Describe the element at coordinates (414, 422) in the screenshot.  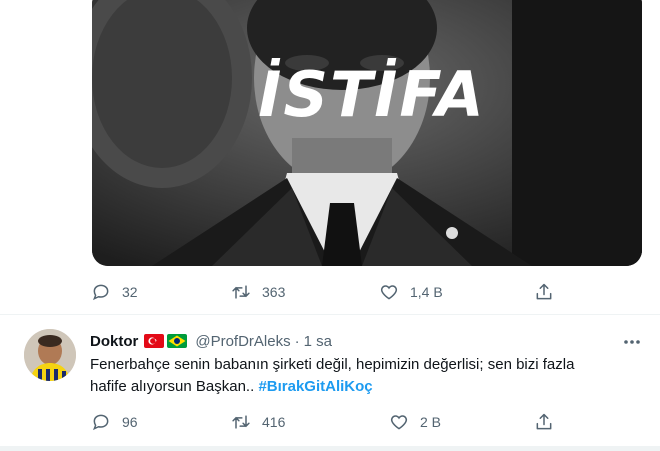
I see `like-button: 2 B` at that location.